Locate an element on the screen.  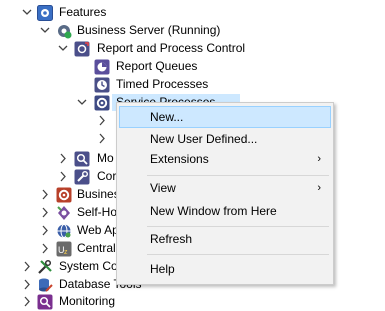
self-host-icon is located at coordinates (64, 213).